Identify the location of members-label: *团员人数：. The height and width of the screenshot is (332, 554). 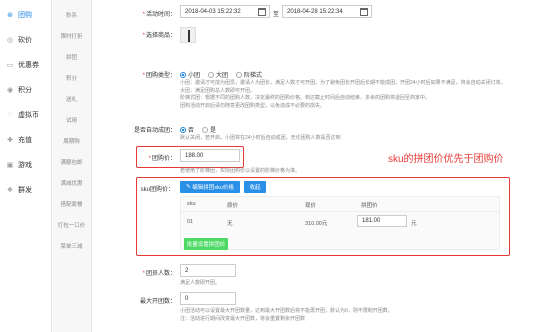
(159, 274).